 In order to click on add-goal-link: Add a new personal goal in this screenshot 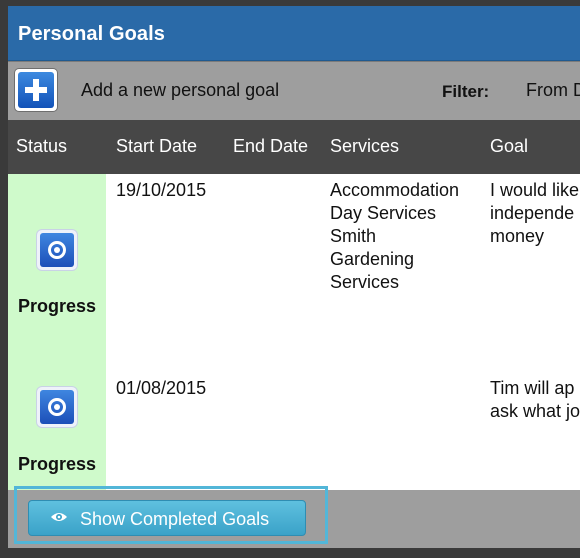, I will do `click(180, 90)`.